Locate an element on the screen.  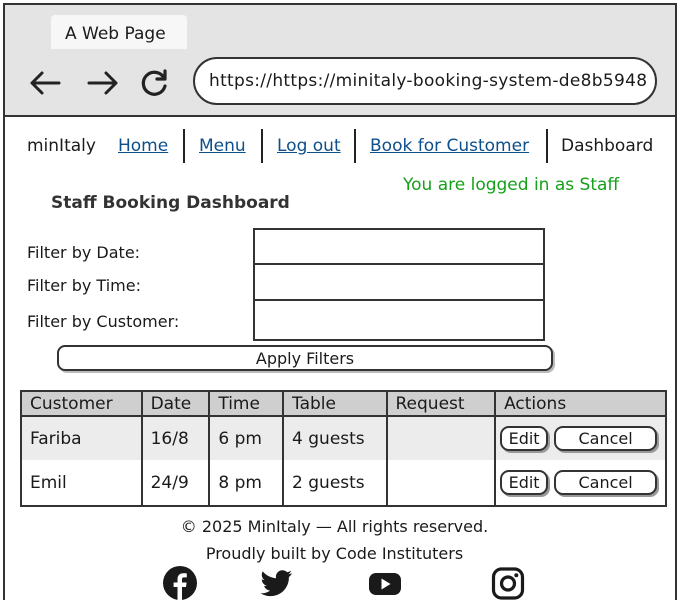
cell-customer: Fariba is located at coordinates (81, 438).